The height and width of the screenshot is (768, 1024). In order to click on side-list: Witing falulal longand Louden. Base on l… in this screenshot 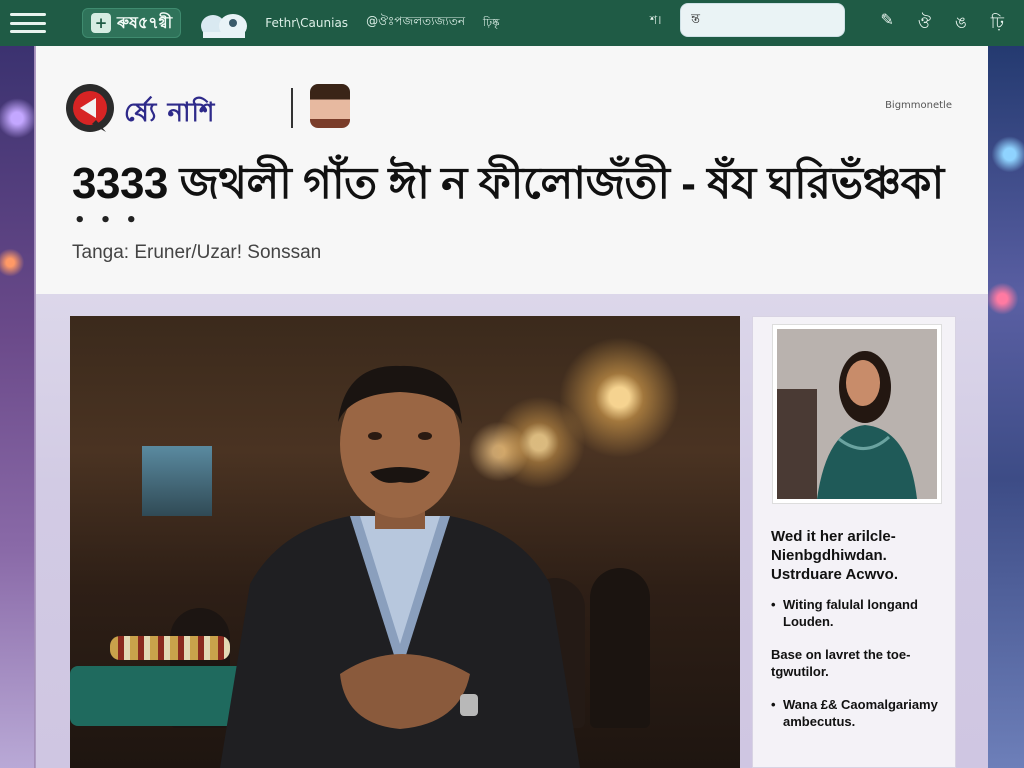, I will do `click(861, 663)`.